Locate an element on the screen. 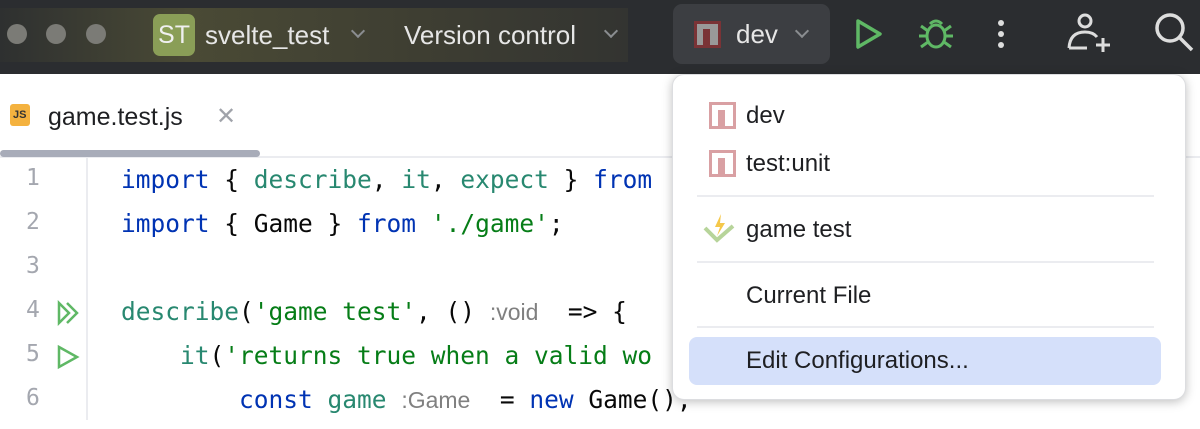 The image size is (1200, 429). code-token: expect is located at coordinates (504, 179).